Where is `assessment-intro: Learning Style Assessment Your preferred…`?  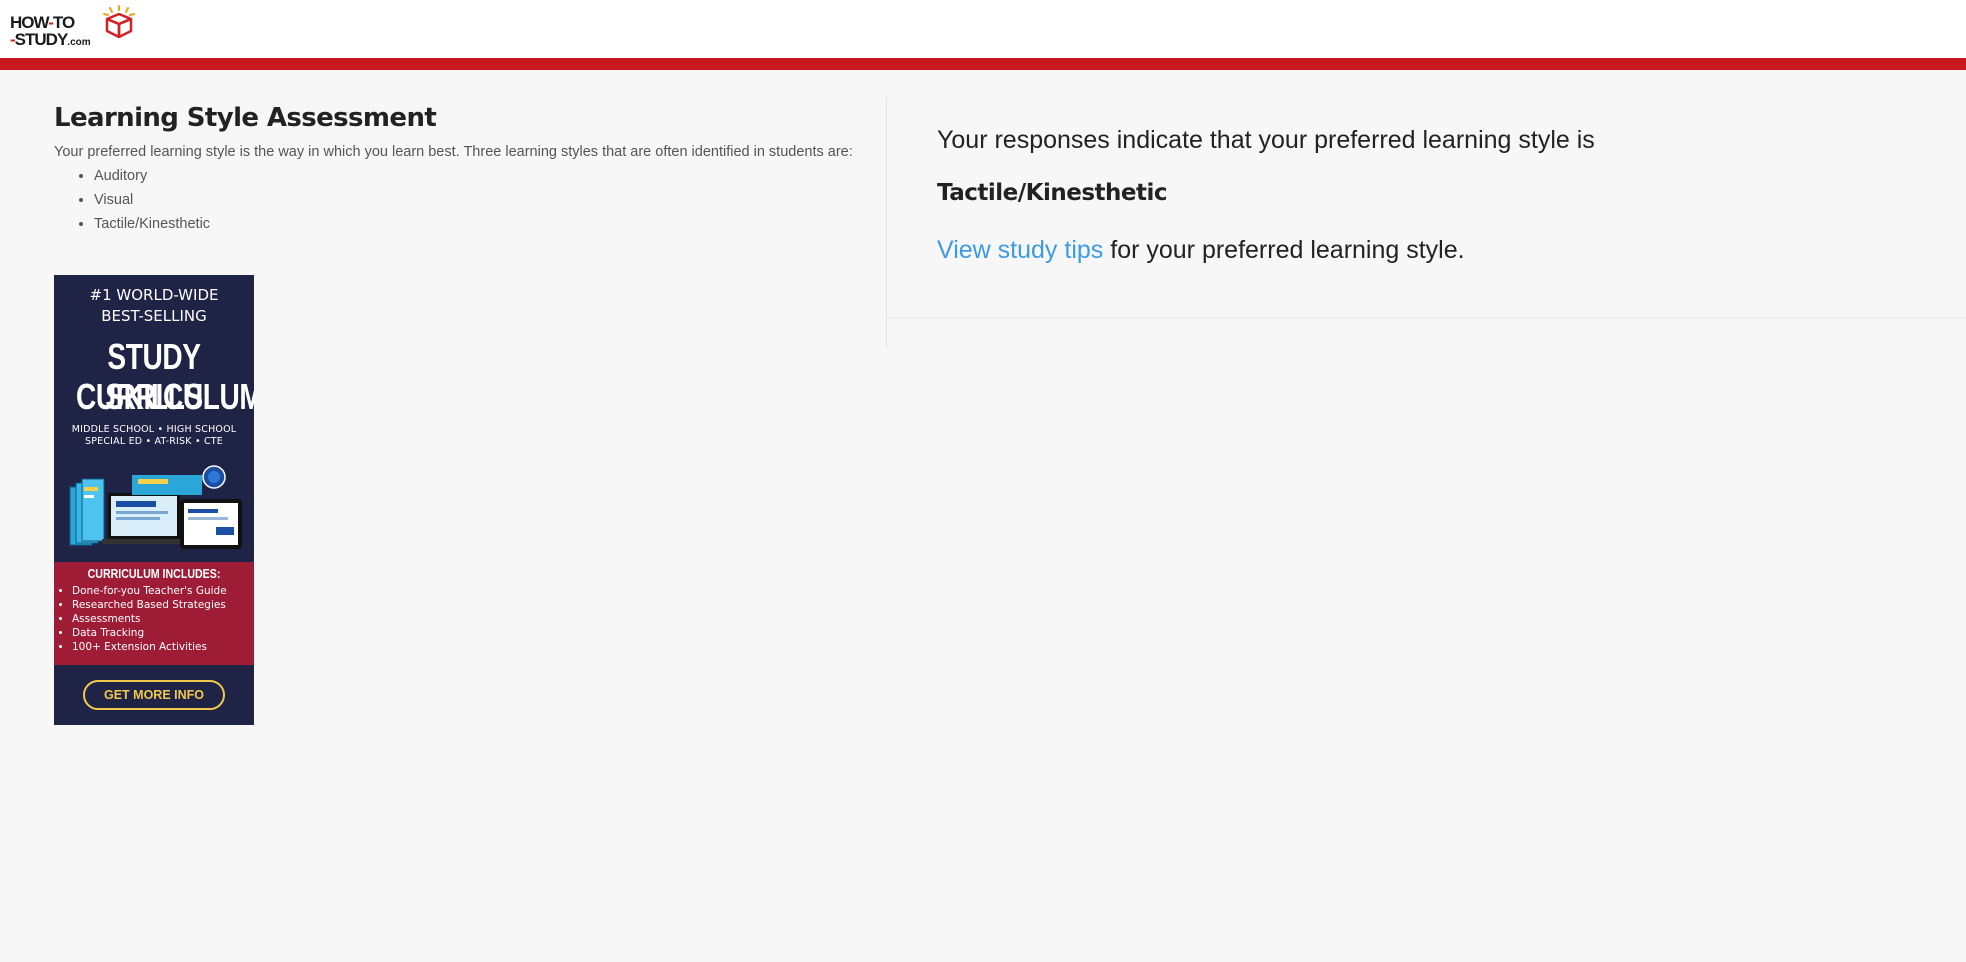
assessment-intro: Learning Style Assessment Your preferred… is located at coordinates (454, 168).